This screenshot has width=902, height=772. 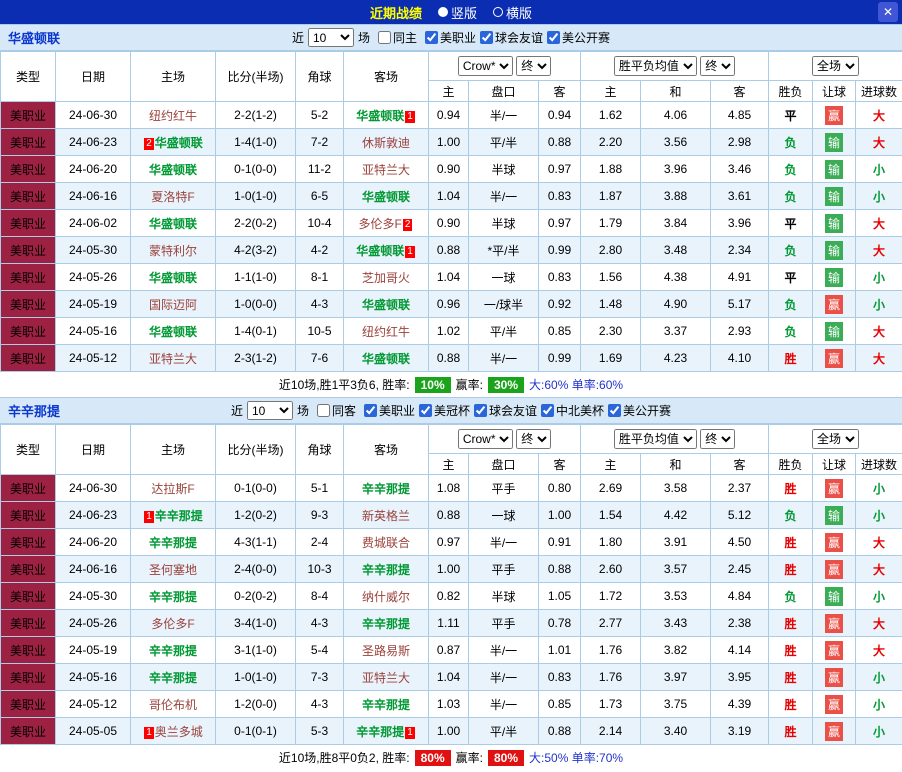 What do you see at coordinates (791, 115) in the screenshot?
I see `result-cell: 平` at bounding box center [791, 115].